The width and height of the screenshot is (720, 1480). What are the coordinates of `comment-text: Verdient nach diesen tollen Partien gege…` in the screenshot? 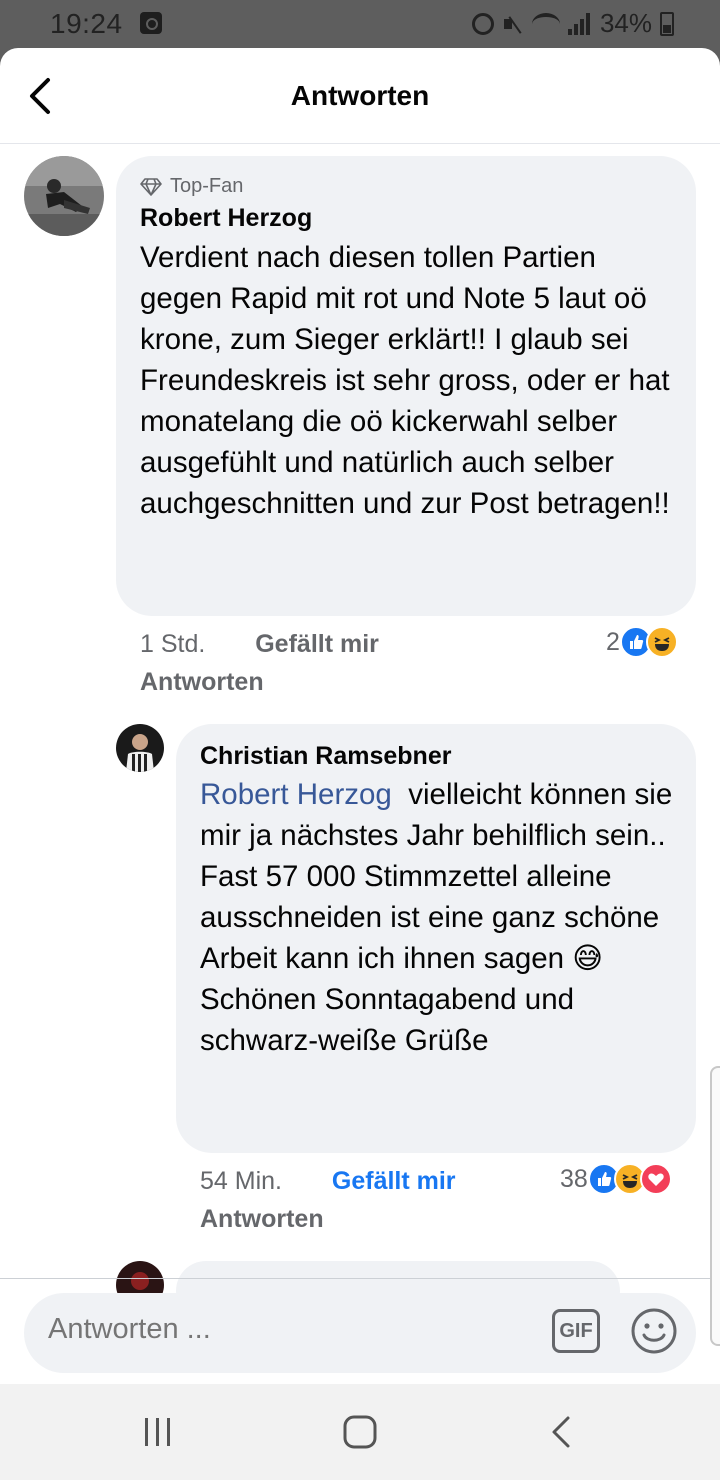 It's located at (405, 380).